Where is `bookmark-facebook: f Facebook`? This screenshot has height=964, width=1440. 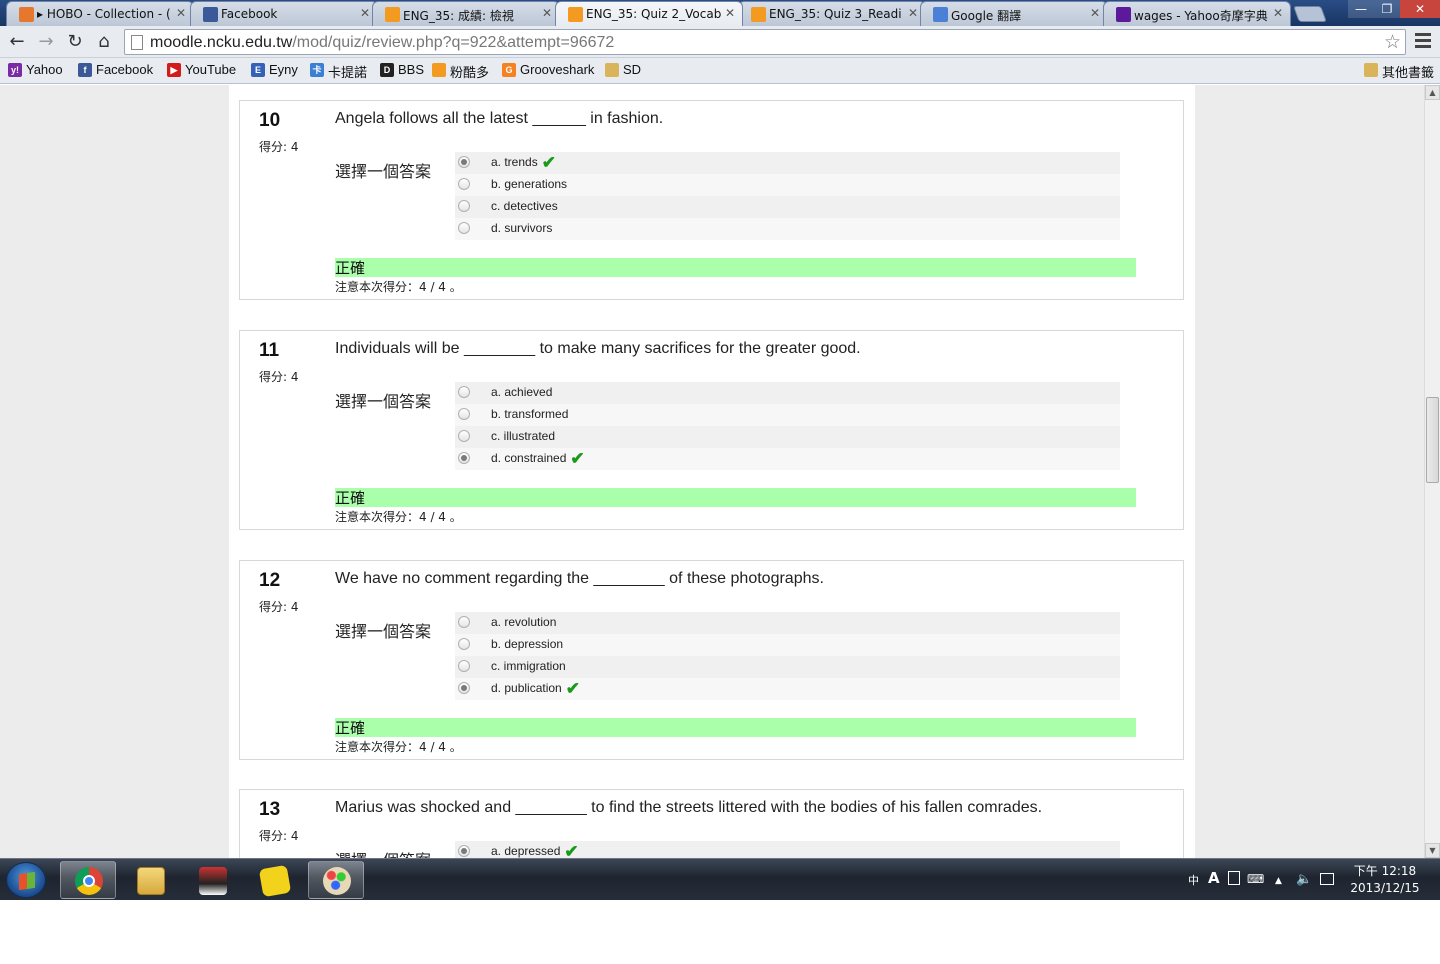 bookmark-facebook: f Facebook is located at coordinates (115, 69).